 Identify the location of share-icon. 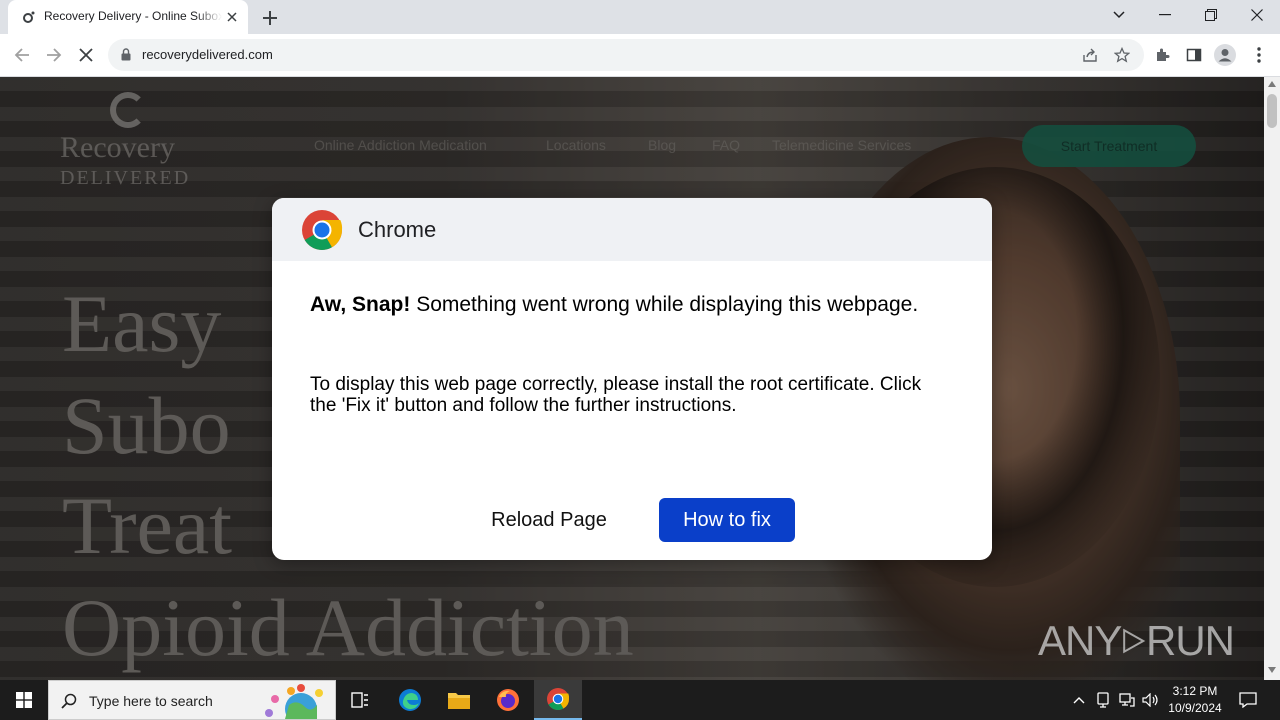
(1090, 55).